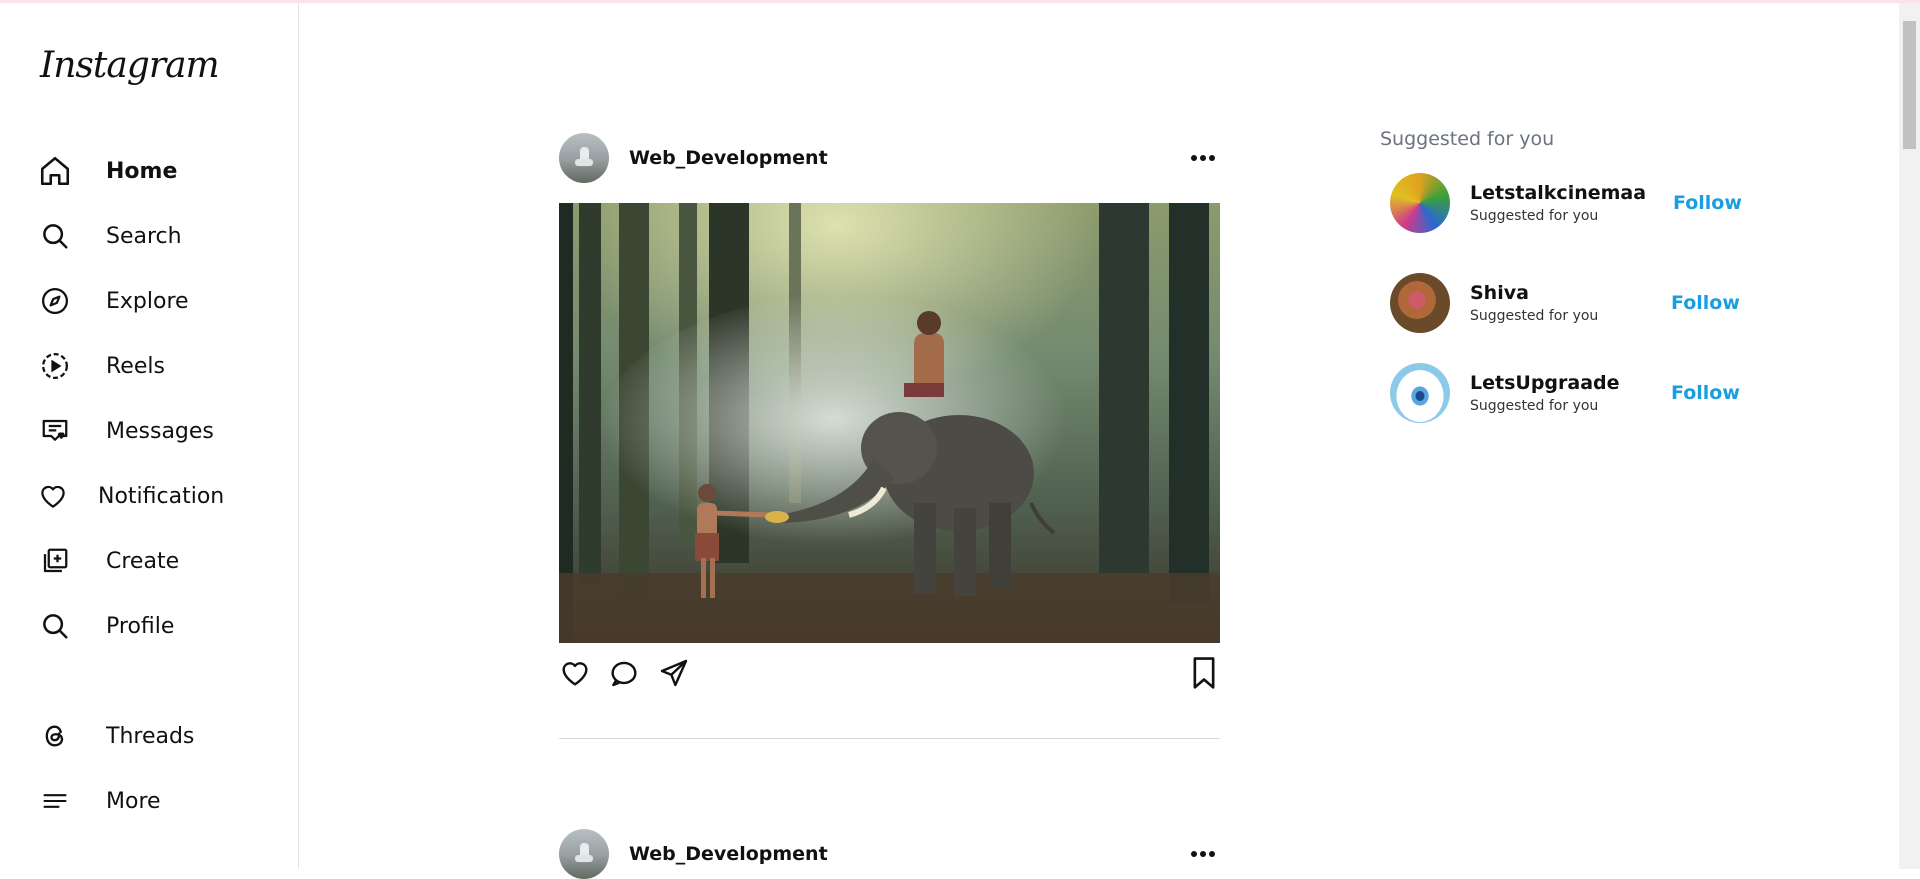  I want to click on instagram-logo: Instagram, so click(130, 65).